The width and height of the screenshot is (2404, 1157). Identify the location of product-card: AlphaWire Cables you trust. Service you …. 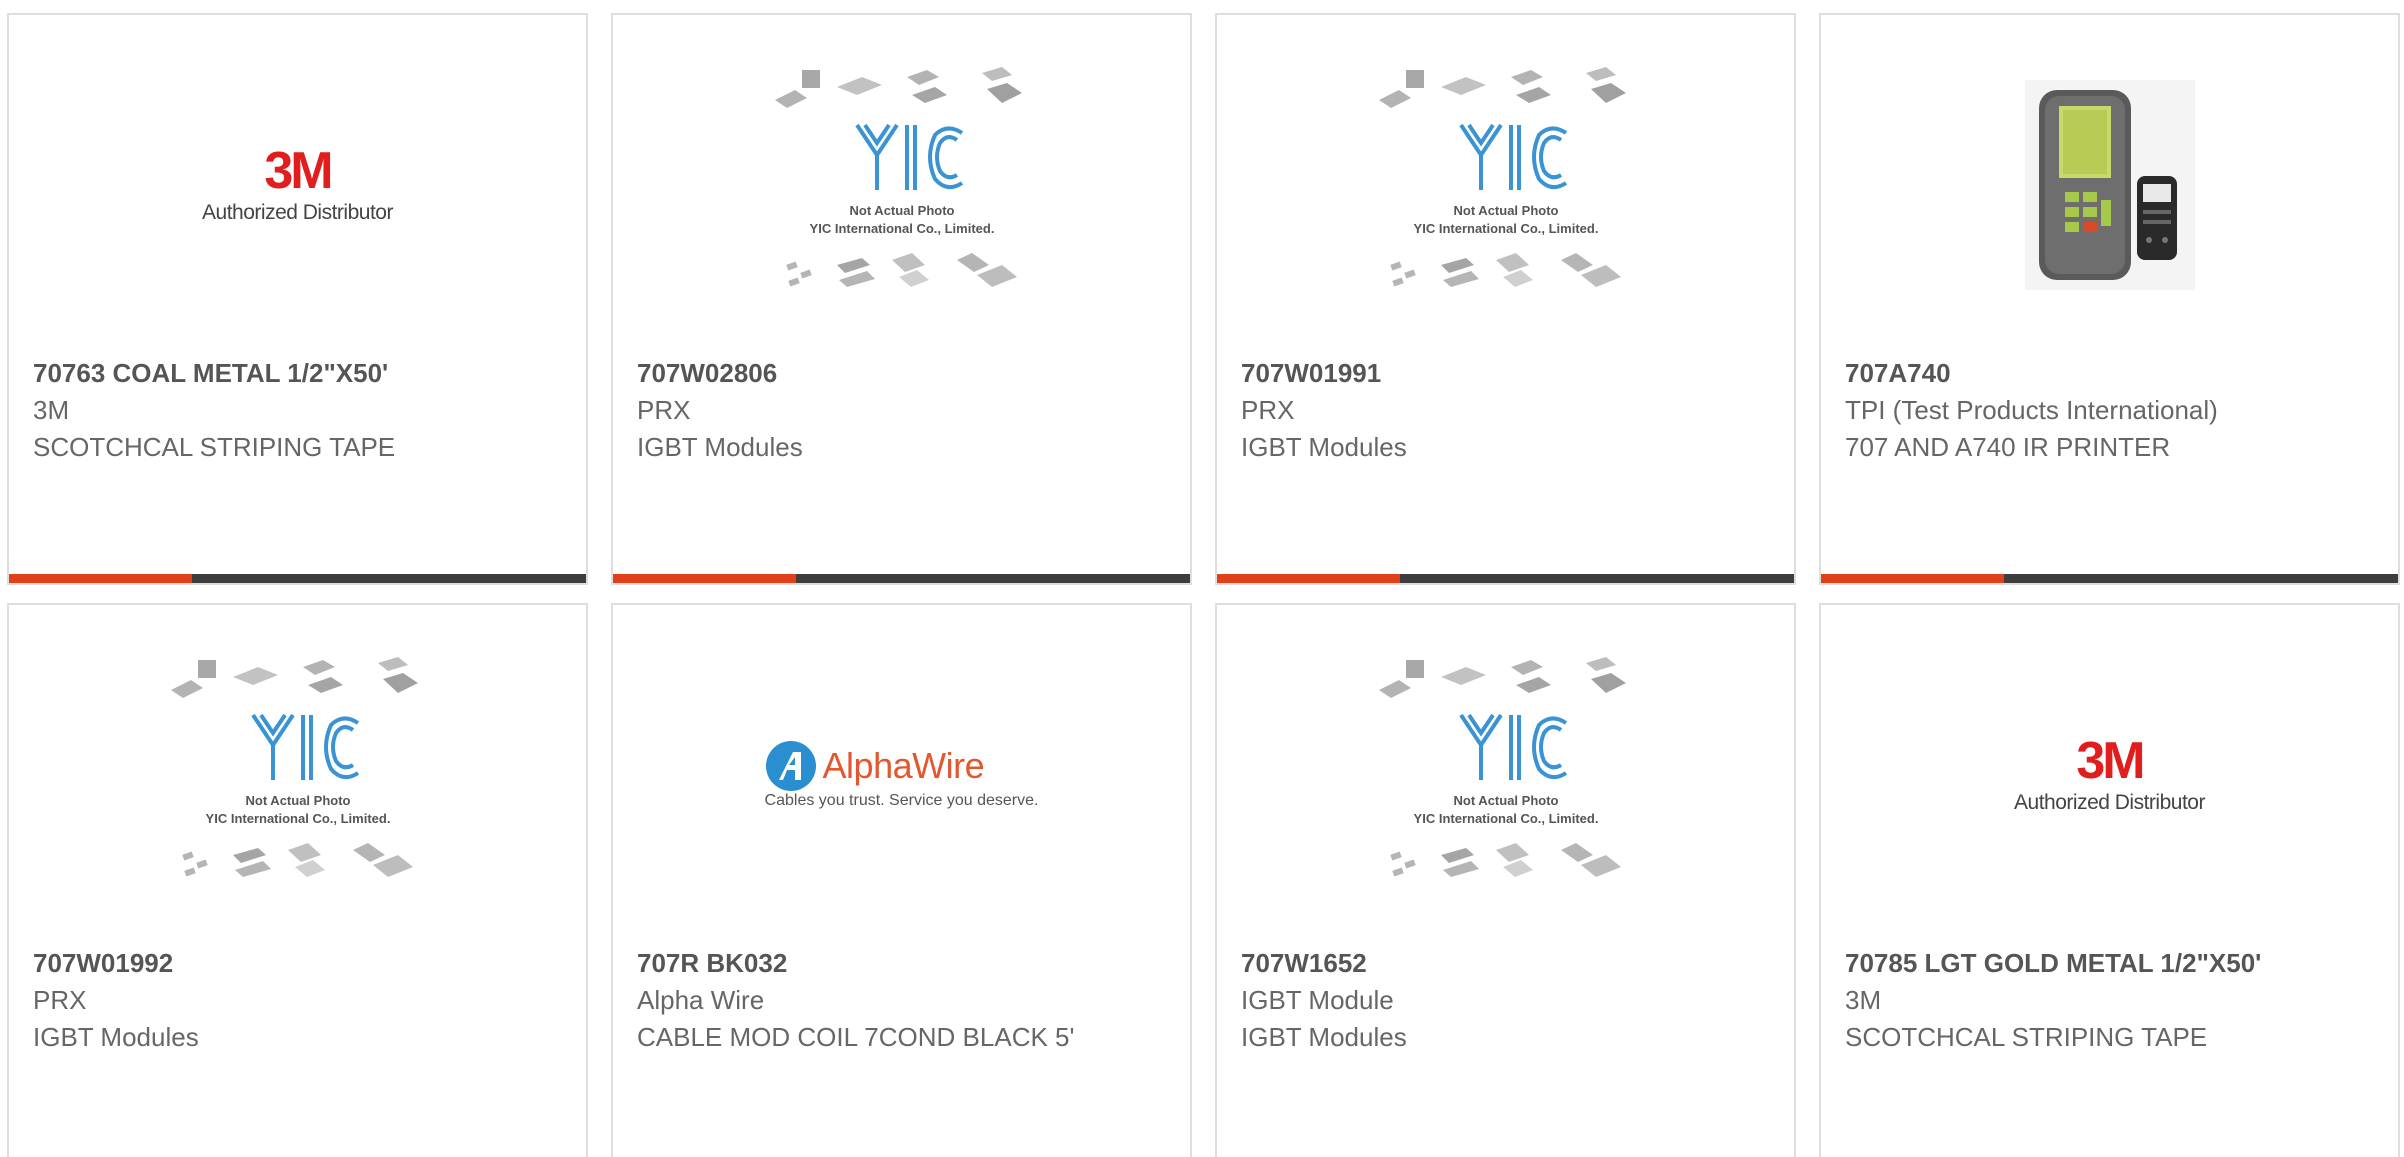
(901, 880).